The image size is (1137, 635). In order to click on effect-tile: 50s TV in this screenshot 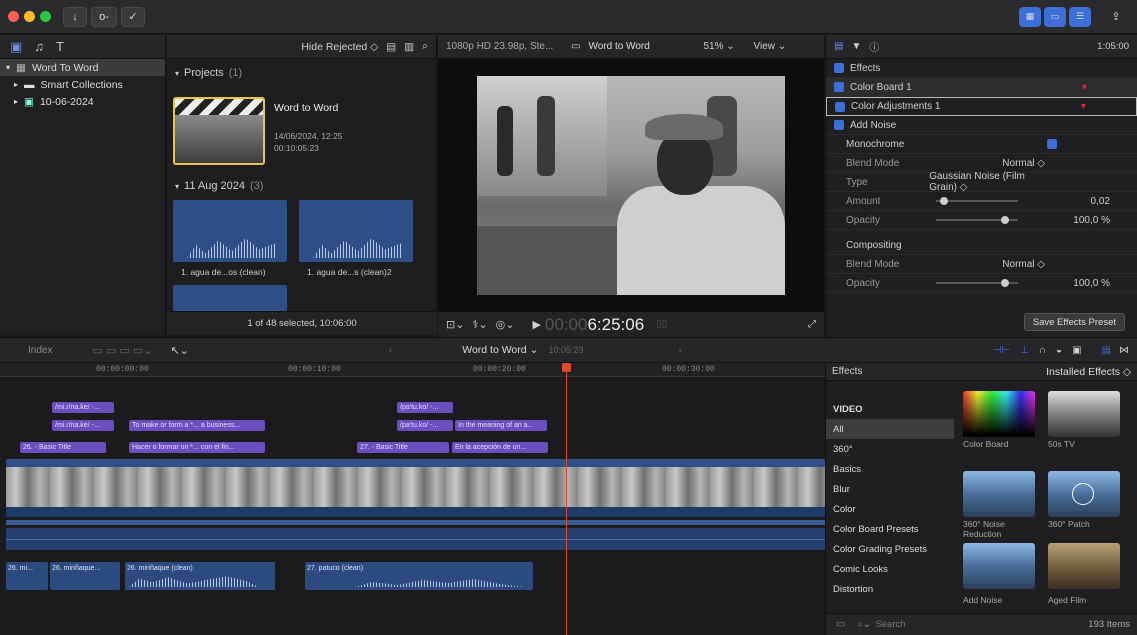, I will do `click(1084, 420)`.